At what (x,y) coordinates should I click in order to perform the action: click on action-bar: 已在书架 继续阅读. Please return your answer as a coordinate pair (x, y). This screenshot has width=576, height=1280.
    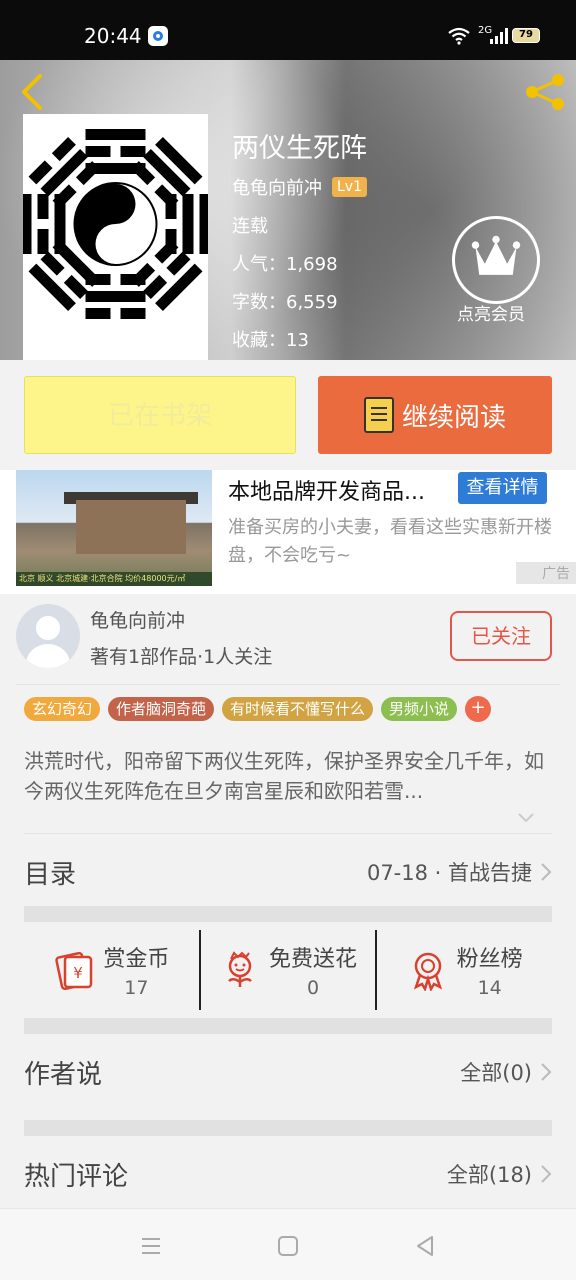
    Looking at the image, I should click on (288, 415).